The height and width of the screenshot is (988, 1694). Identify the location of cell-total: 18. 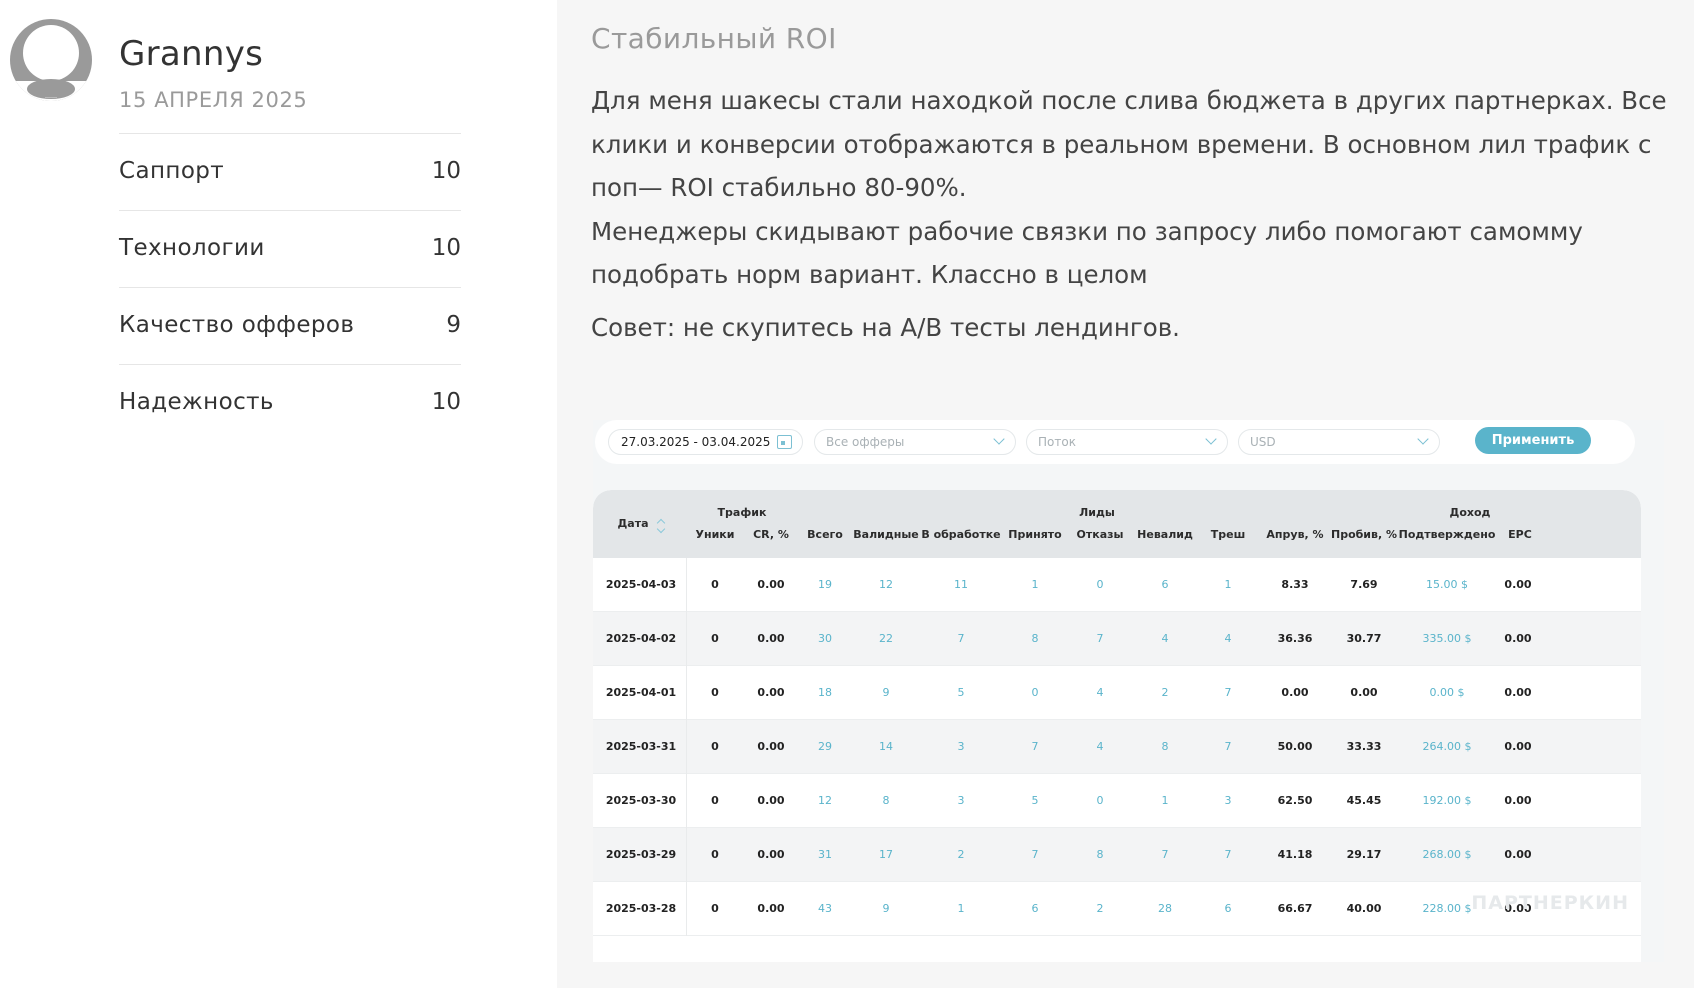
(825, 692).